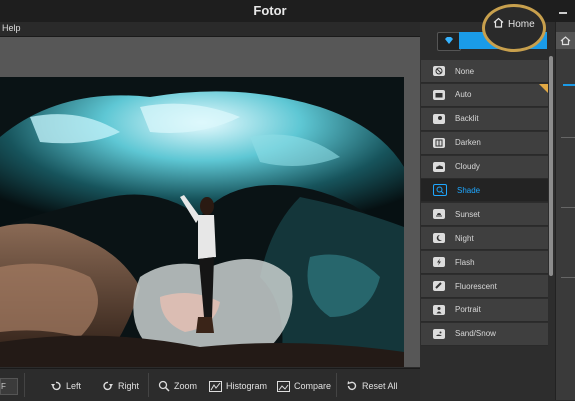 The height and width of the screenshot is (401, 575). Describe the element at coordinates (439, 309) in the screenshot. I see `portrait-icon` at that location.